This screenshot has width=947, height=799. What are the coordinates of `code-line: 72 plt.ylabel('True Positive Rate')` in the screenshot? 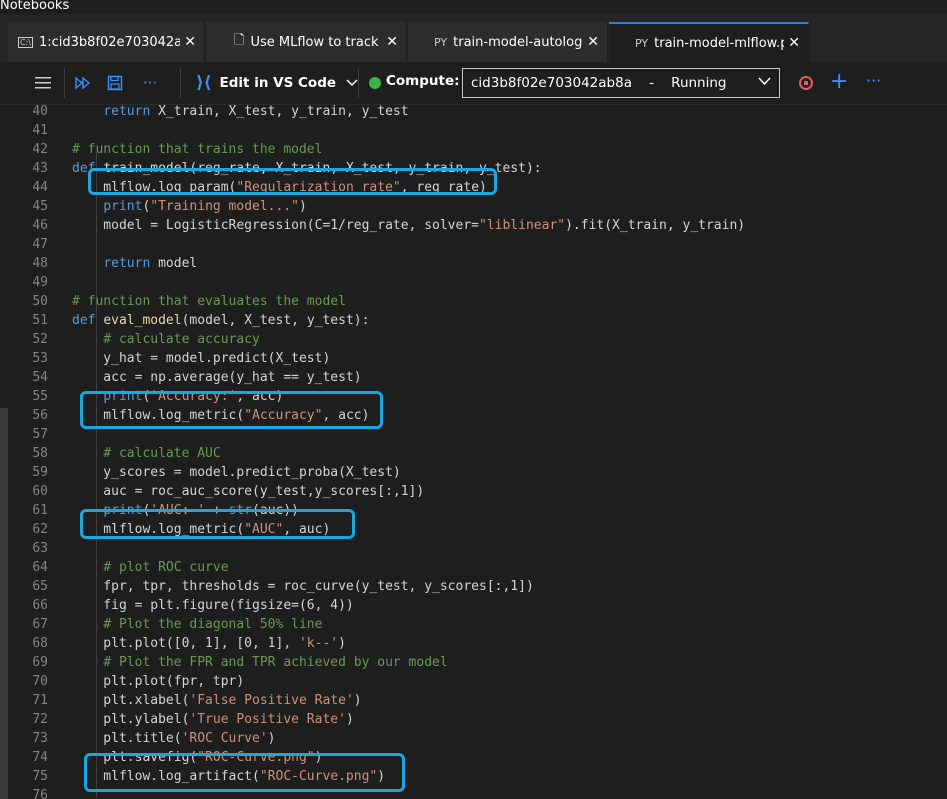 It's located at (180, 719).